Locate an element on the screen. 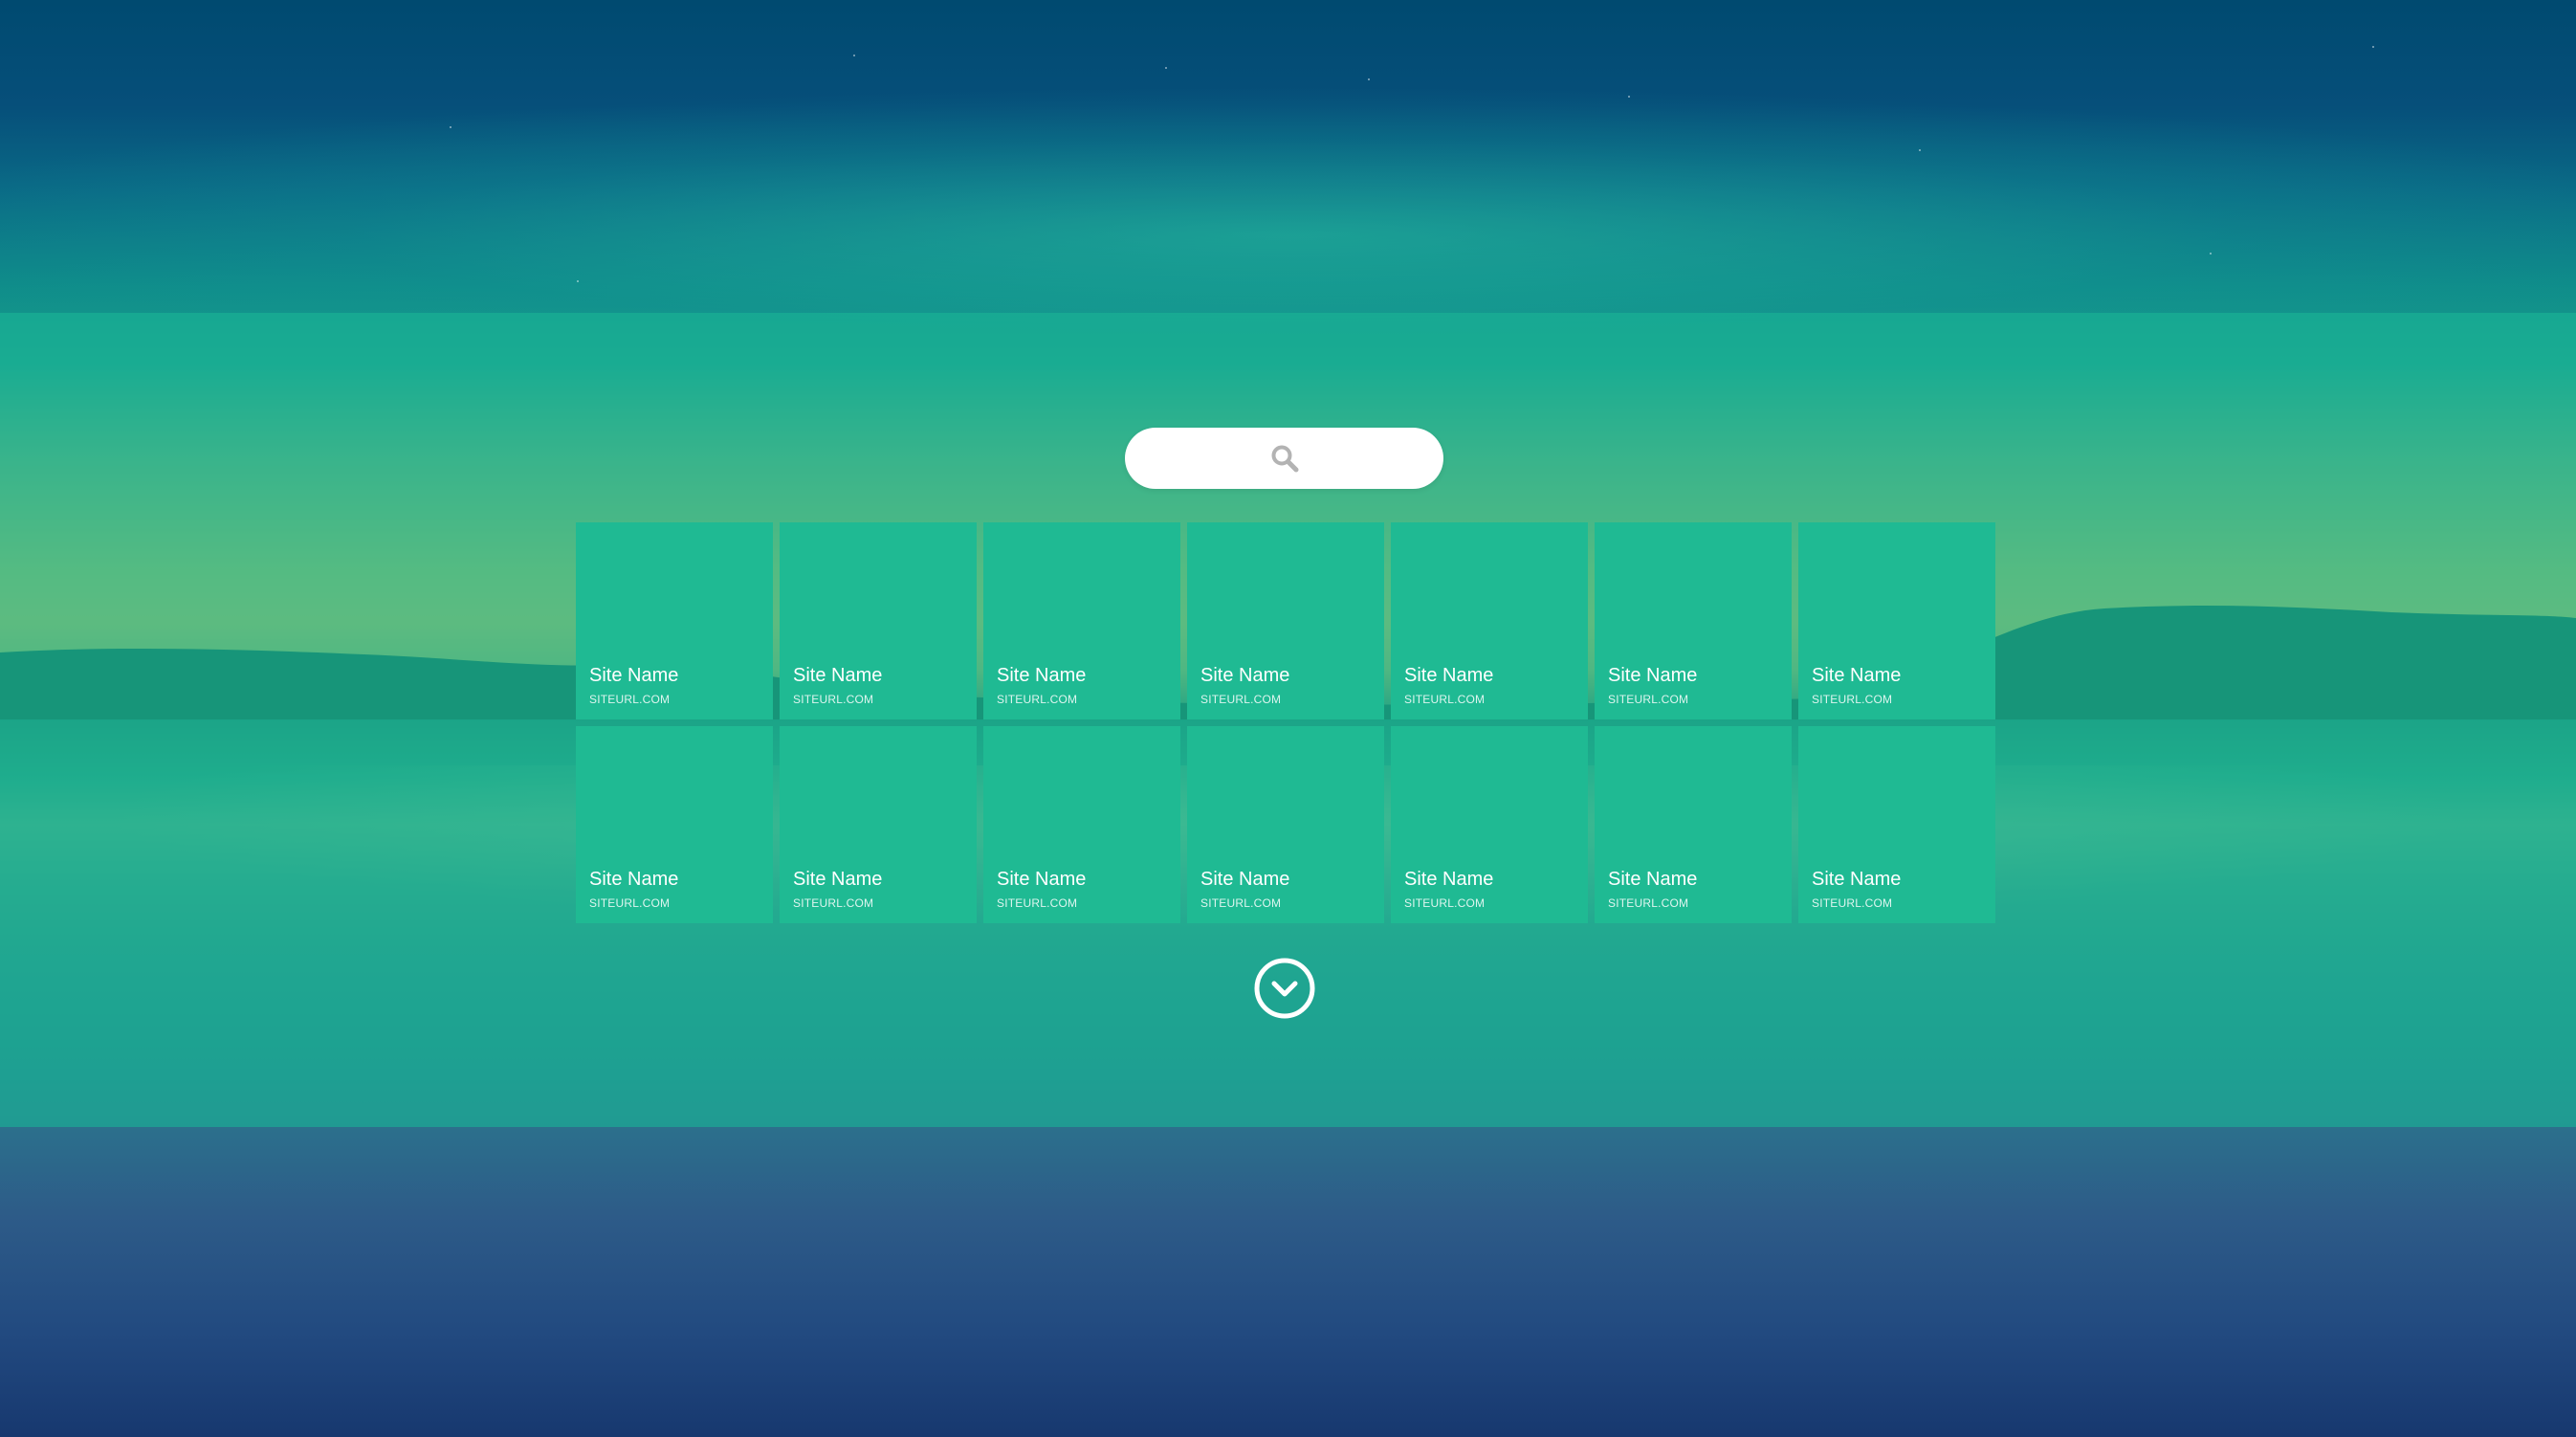 The width and height of the screenshot is (2576, 1437). search-icon is located at coordinates (1285, 459).